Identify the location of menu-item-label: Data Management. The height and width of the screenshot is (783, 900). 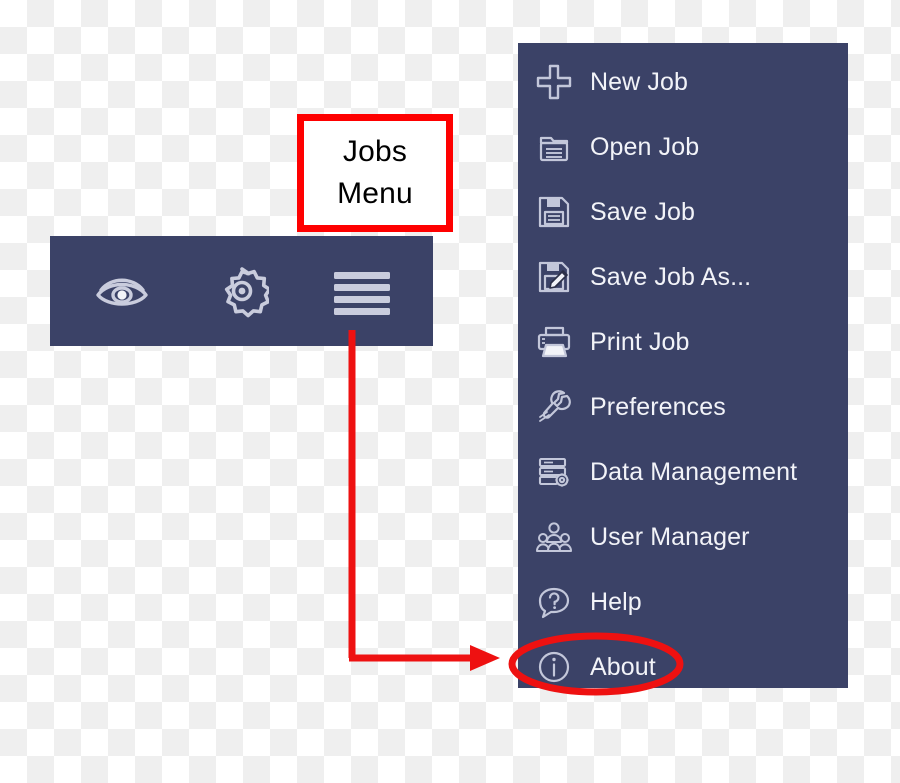
(694, 471).